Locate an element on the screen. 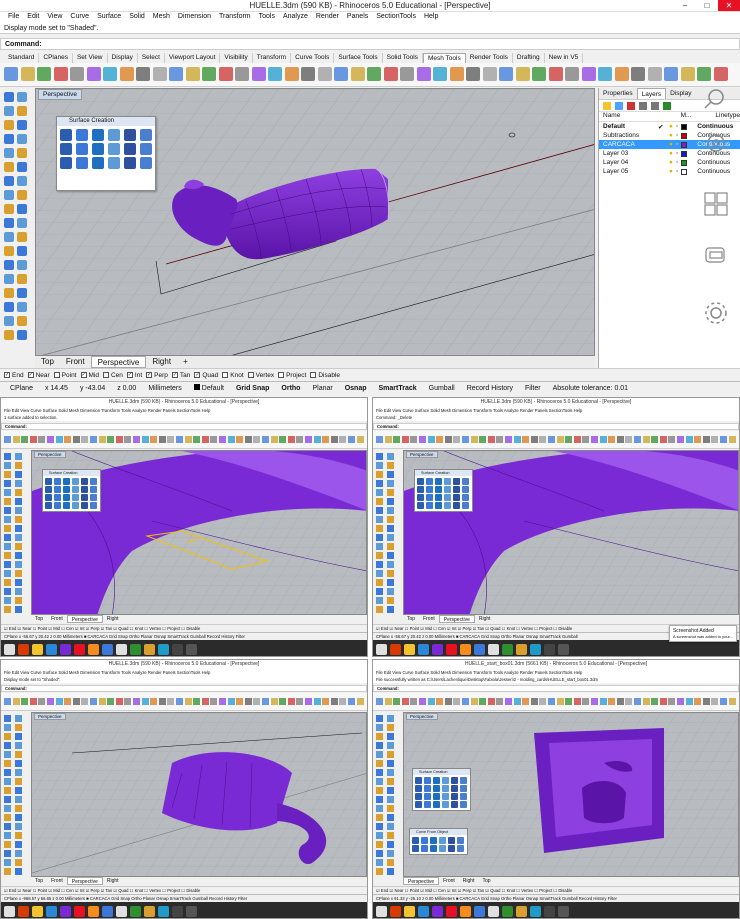  osnap-quad: ✓ Quad is located at coordinates (206, 375).